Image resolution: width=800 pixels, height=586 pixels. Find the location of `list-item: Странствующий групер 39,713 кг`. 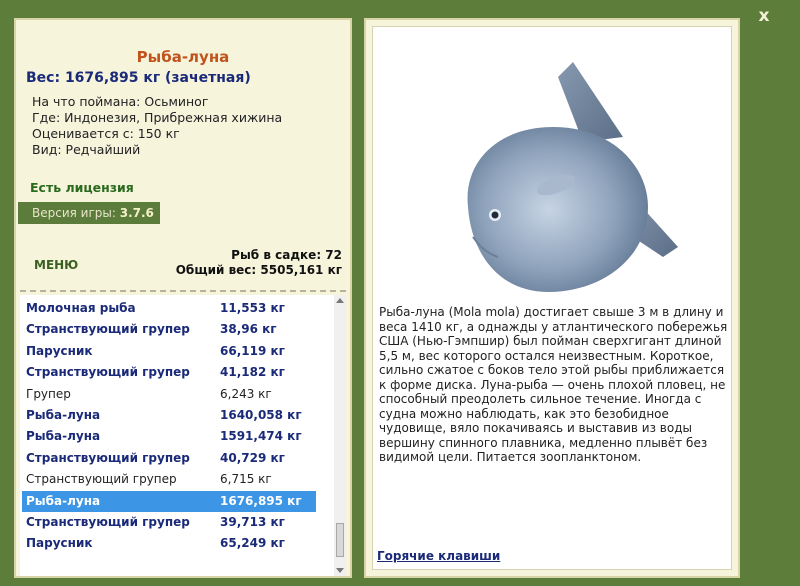

list-item: Странствующий групер 39,713 кг is located at coordinates (169, 522).